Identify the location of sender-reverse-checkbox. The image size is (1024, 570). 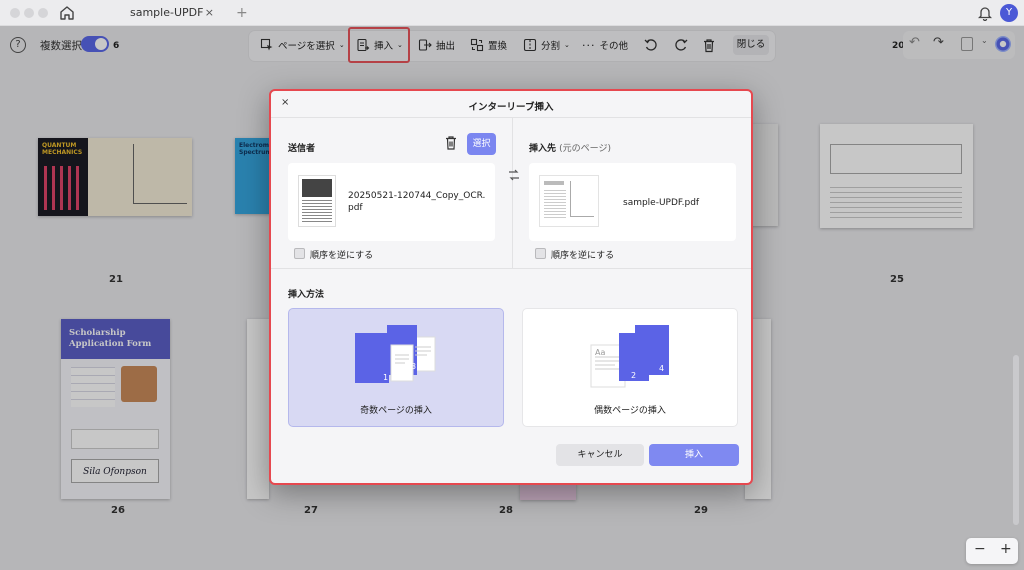
(299, 253).